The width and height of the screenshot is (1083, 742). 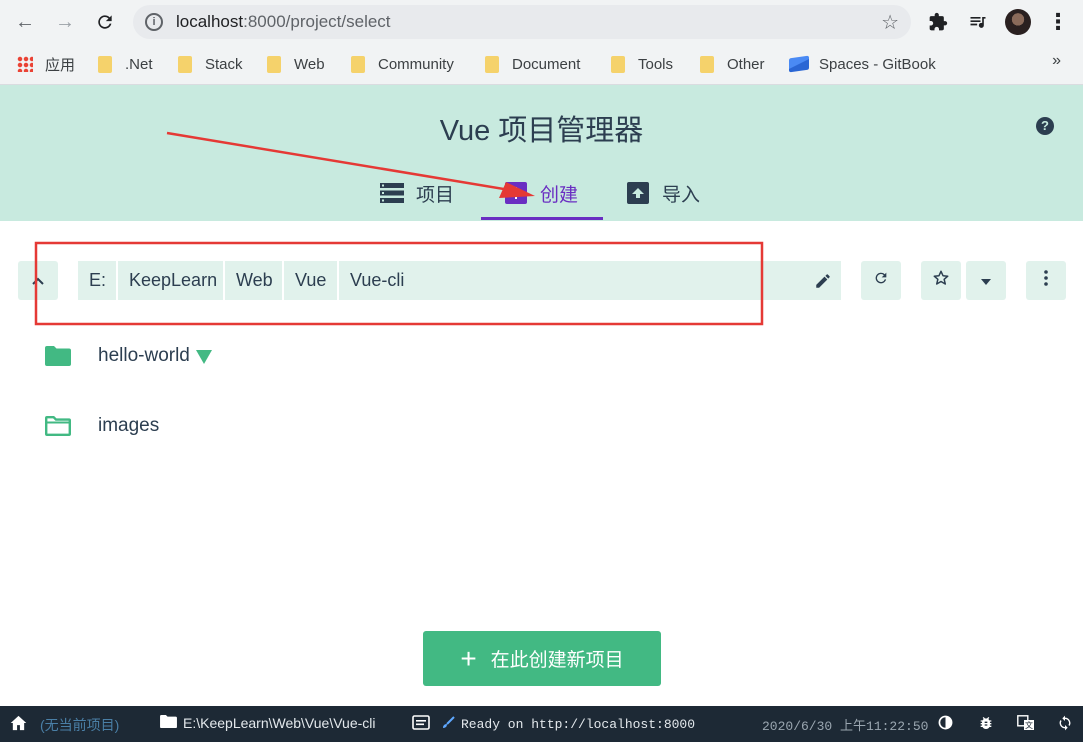 I want to click on favorite-button, so click(x=941, y=280).